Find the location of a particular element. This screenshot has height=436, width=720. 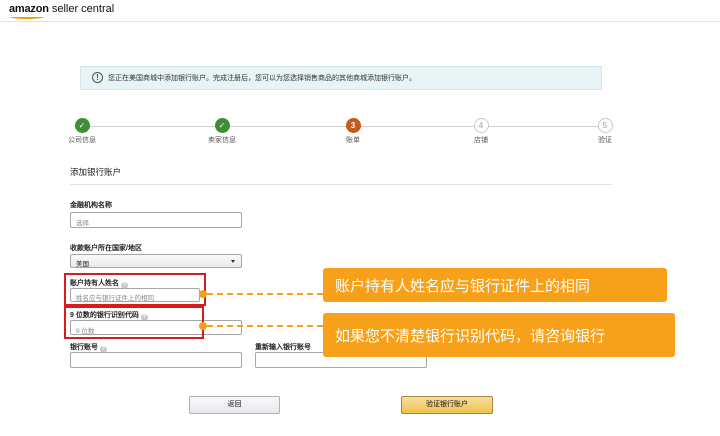

account-number-label-text: 银行账号 is located at coordinates (84, 347).